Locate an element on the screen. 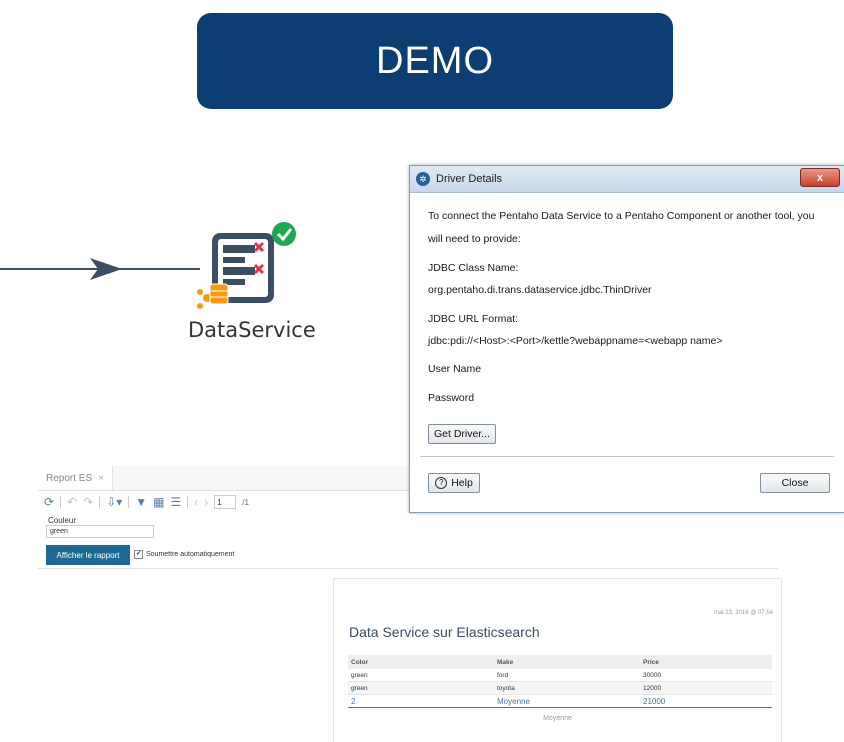 This screenshot has height=742, width=844. intro-text-line2: will need to provide: is located at coordinates (474, 239).